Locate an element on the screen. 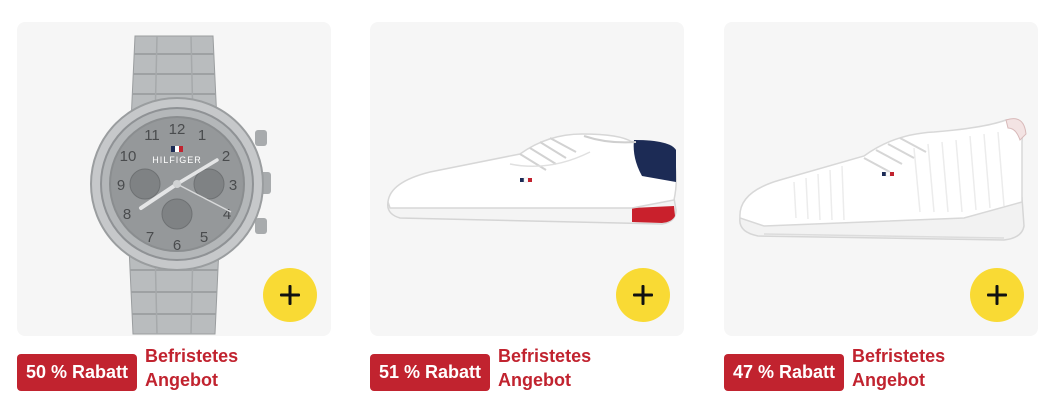 The height and width of the screenshot is (400, 1050). svg-text: 10 is located at coordinates (128, 156).